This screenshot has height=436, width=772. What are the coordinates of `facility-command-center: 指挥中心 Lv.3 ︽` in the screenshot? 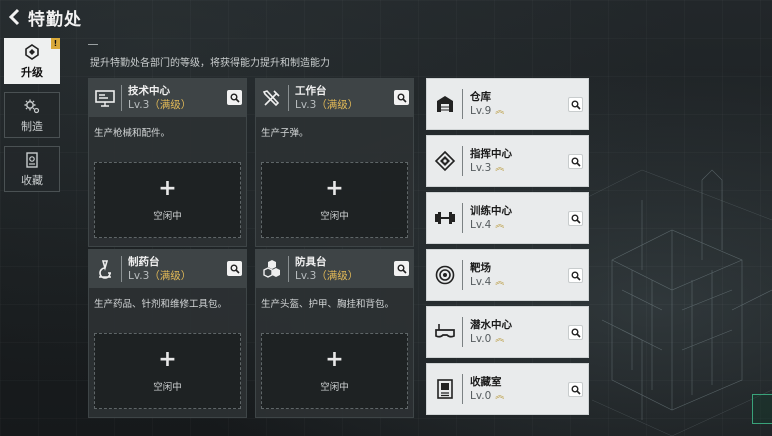 It's located at (507, 161).